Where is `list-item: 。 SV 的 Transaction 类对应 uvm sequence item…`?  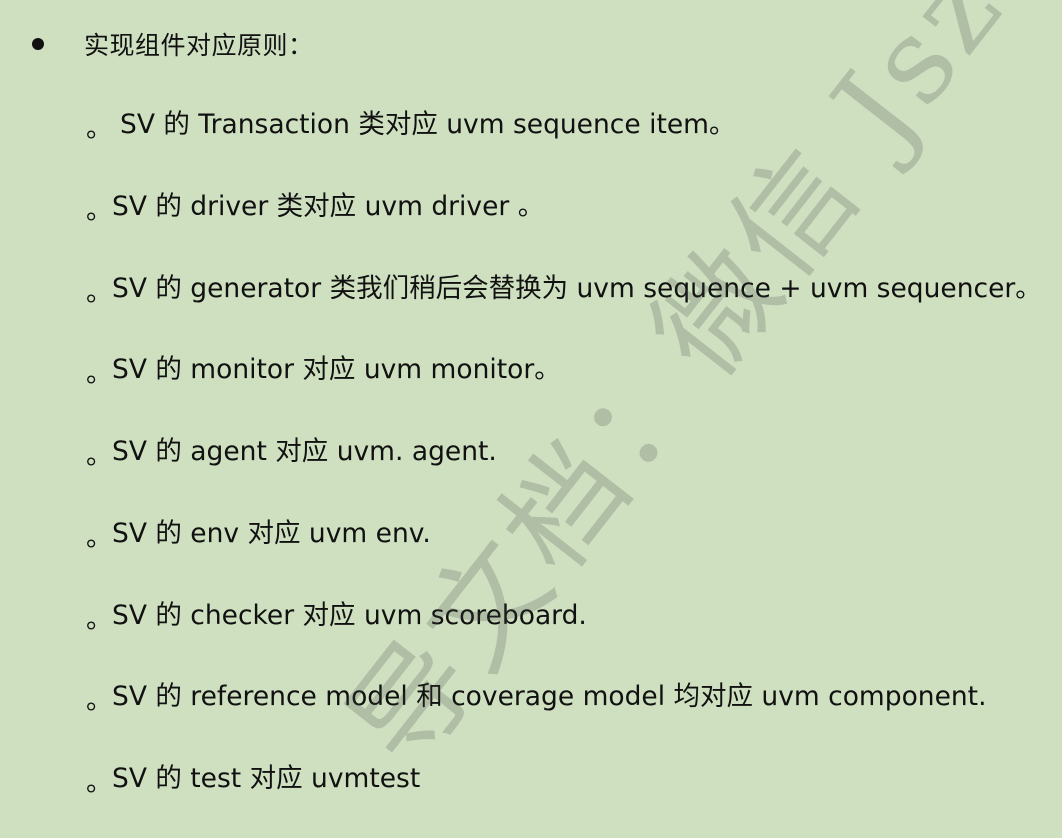 list-item: 。 SV 的 Transaction 类对应 uvm sequence item… is located at coordinates (564, 143).